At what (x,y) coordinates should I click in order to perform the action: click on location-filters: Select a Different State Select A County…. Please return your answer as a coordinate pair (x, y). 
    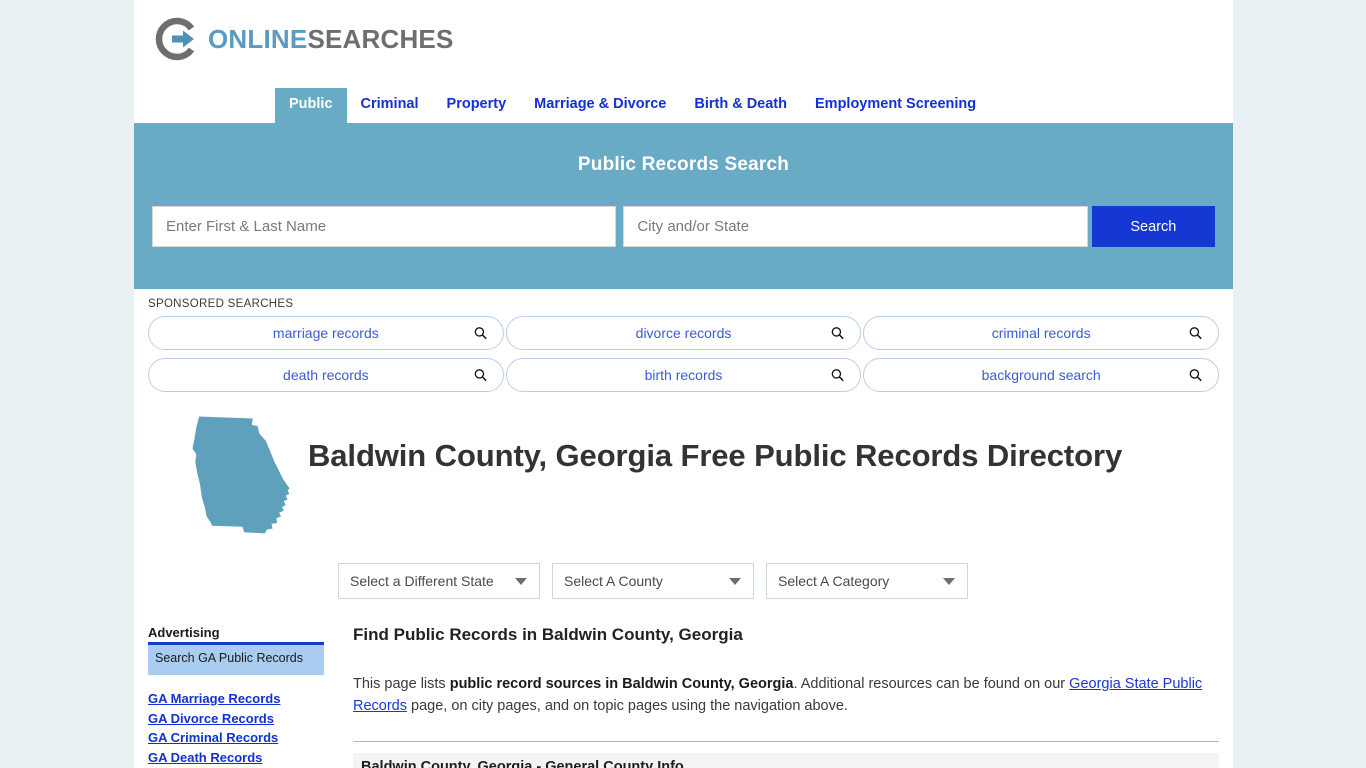
    Looking at the image, I should click on (683, 570).